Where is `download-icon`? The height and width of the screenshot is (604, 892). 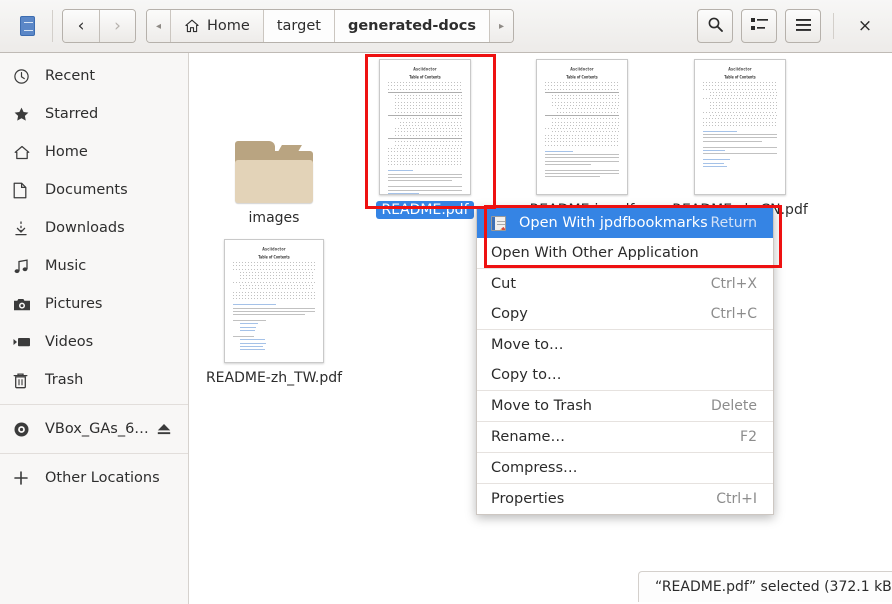 download-icon is located at coordinates (24, 228).